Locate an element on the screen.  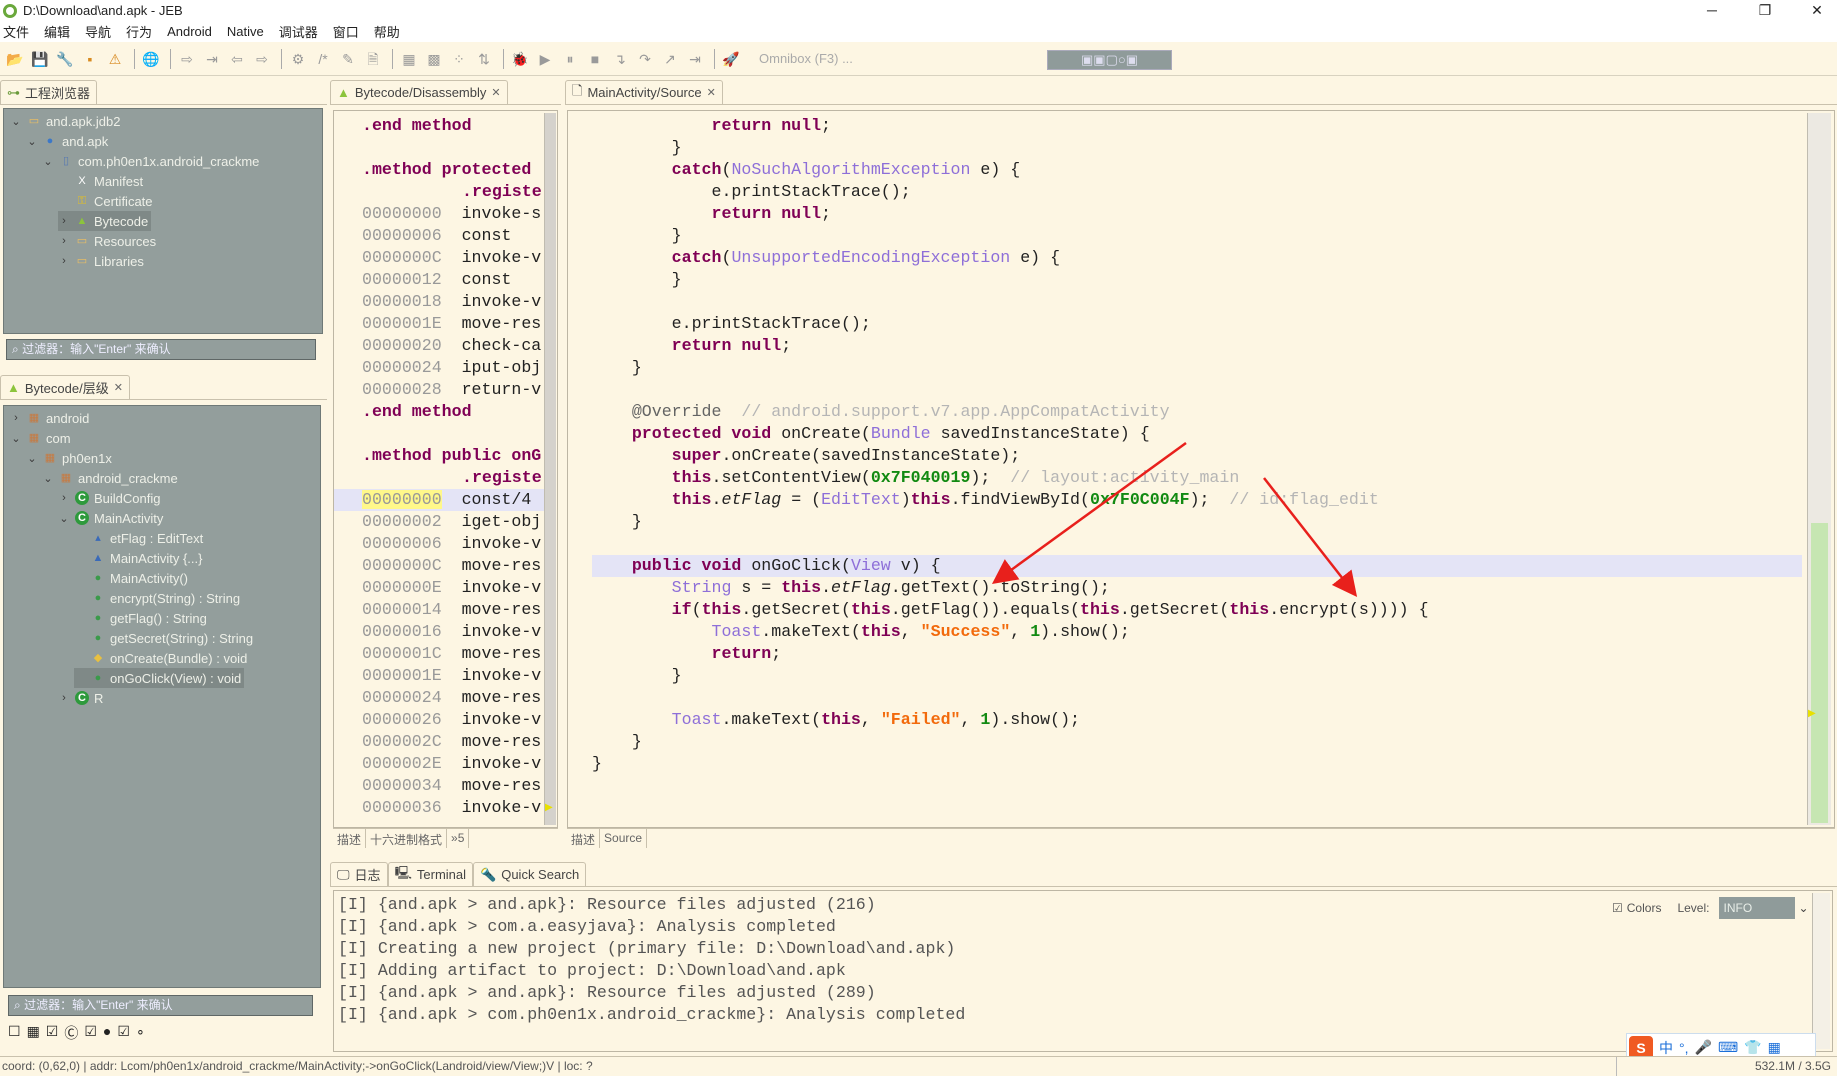
disassembly-line: 00000002 iget-obj is located at coordinates (439, 522).